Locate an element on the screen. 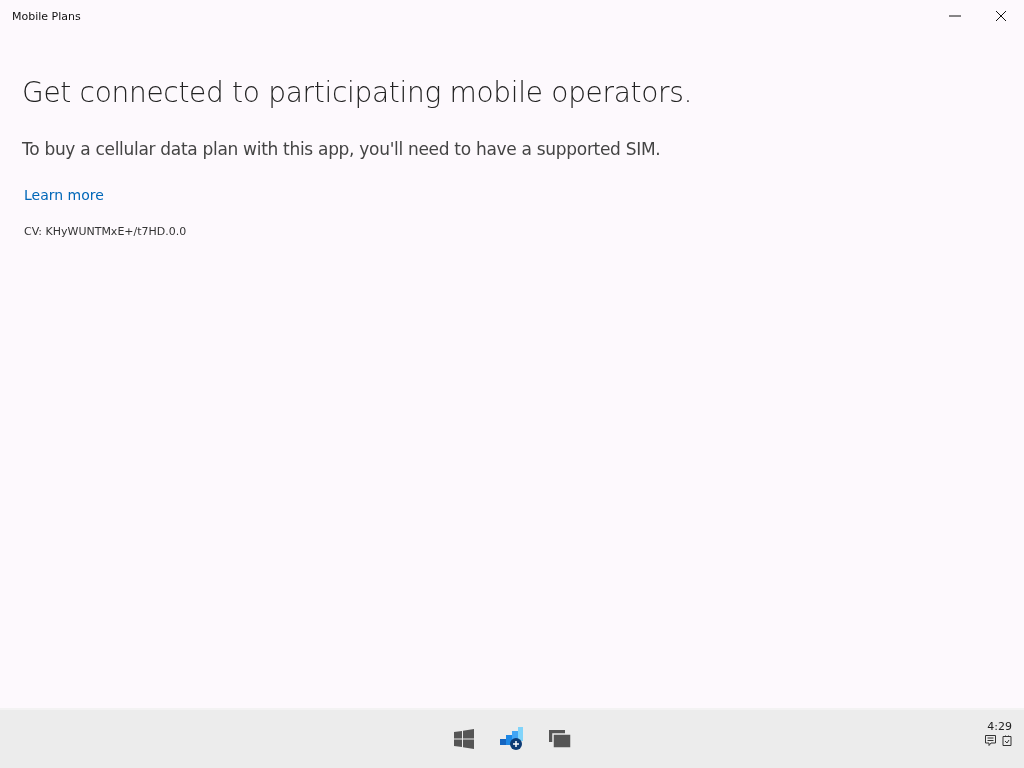 The height and width of the screenshot is (768, 1024). version-text: CV: KHyWUNTMxE+/t7HD.0.0 is located at coordinates (105, 231).